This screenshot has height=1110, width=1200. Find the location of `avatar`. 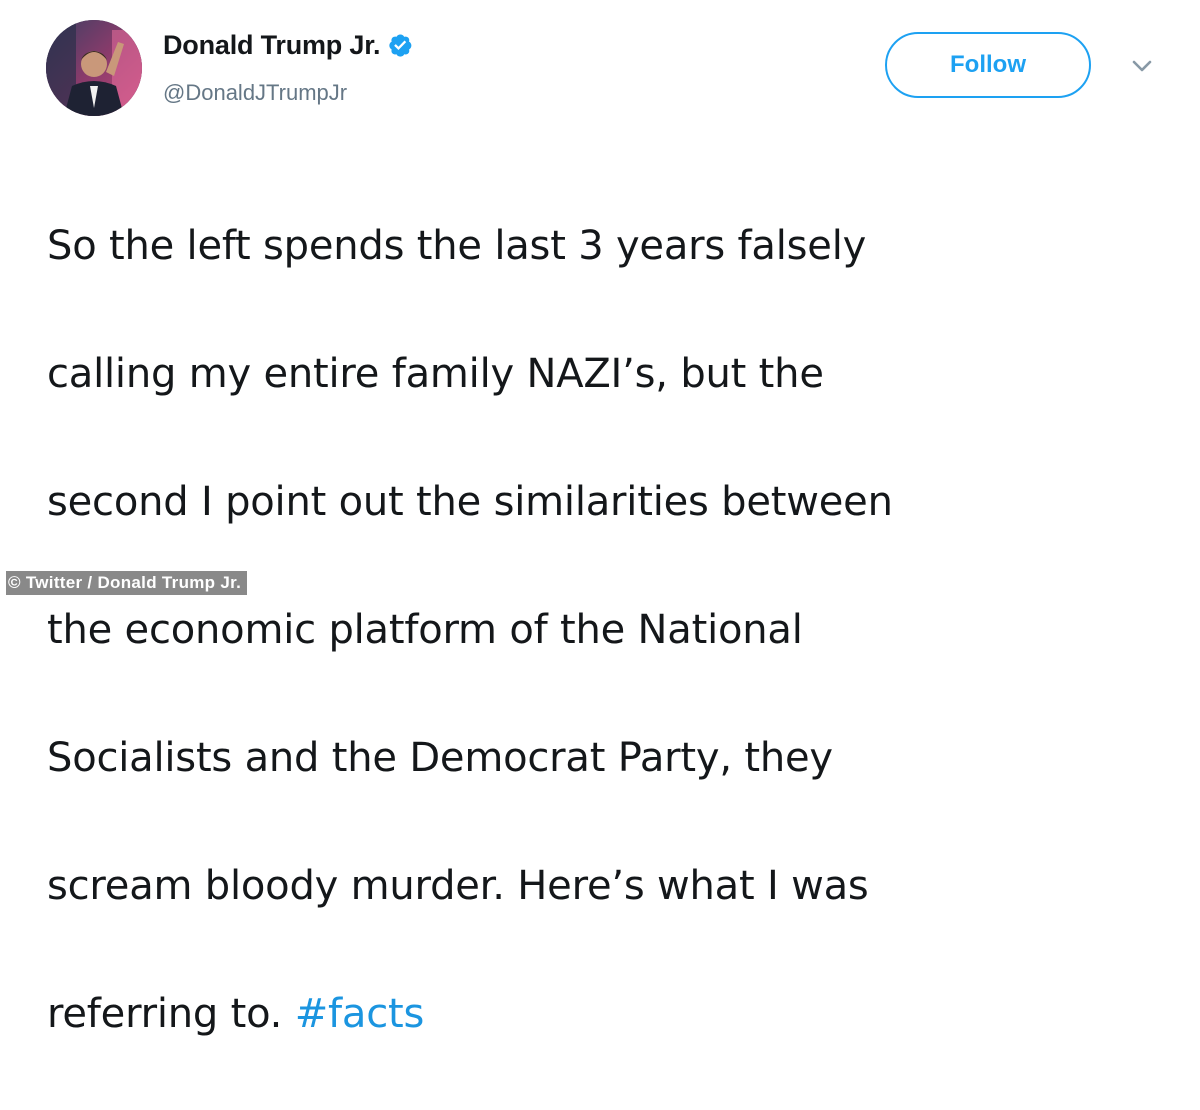

avatar is located at coordinates (94, 68).